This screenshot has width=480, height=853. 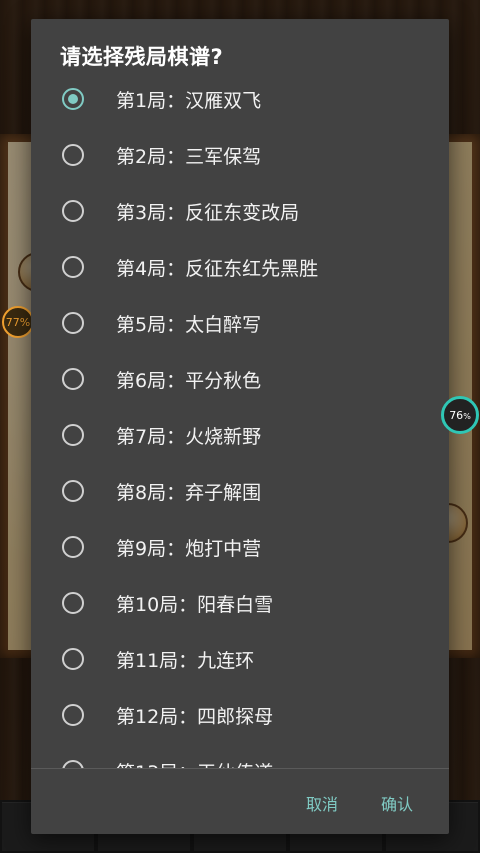 I want to click on endgame-option: 第9局：炮打中营, so click(x=240, y=547).